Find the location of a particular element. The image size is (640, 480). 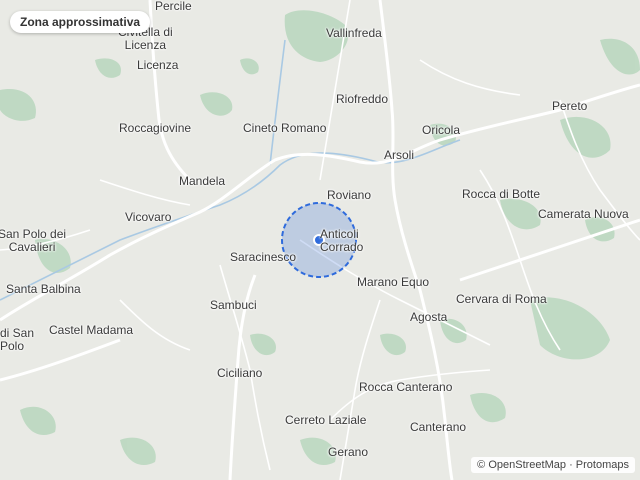

place-label-cineto-romano: Cineto Romano is located at coordinates (285, 128).